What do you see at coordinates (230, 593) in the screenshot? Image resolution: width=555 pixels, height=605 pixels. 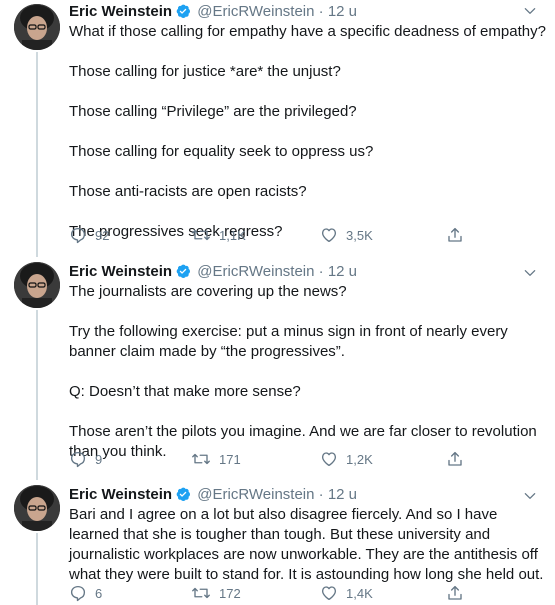 I see `retweet-count: 172` at bounding box center [230, 593].